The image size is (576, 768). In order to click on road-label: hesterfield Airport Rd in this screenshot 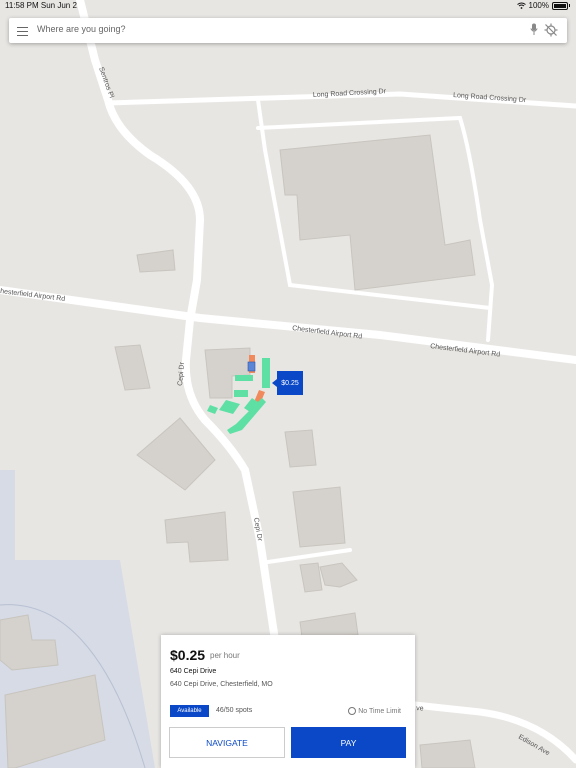, I will do `click(33, 295)`.